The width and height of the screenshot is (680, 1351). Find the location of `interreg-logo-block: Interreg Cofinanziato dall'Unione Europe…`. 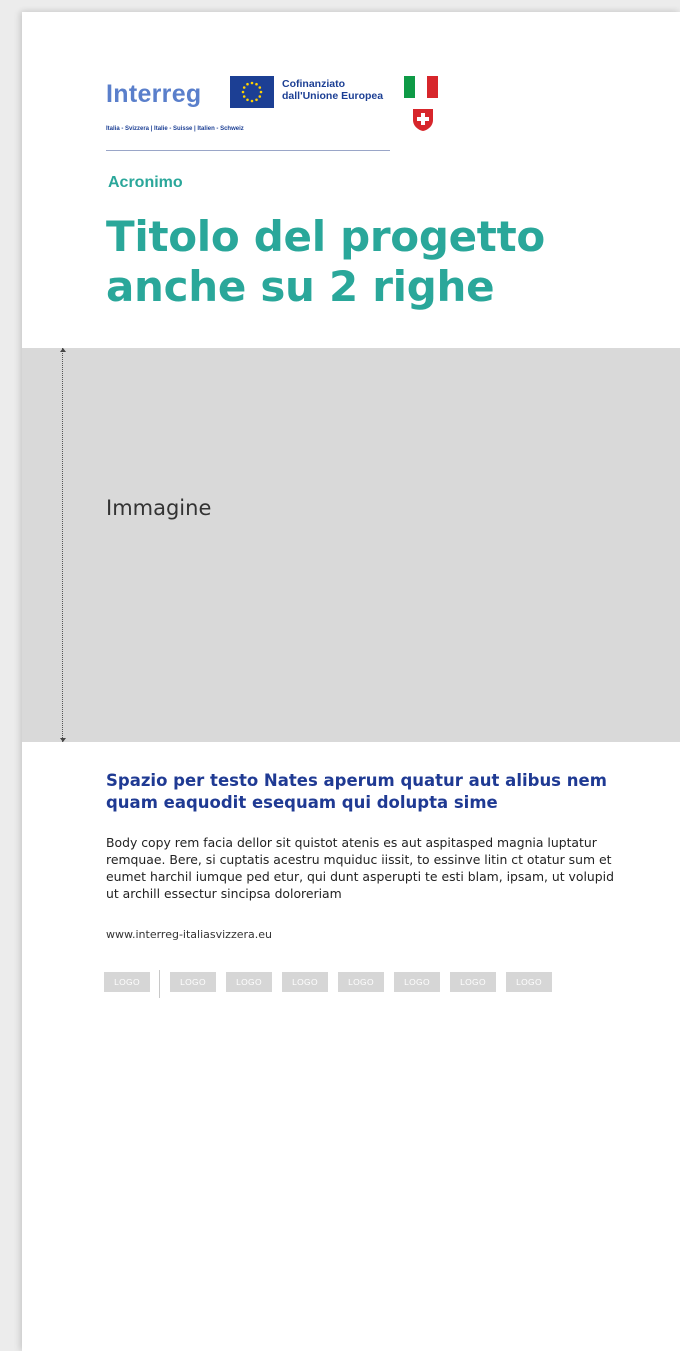

interreg-logo-block: Interreg Cofinanziato dall'Unione Europe… is located at coordinates (286, 124).